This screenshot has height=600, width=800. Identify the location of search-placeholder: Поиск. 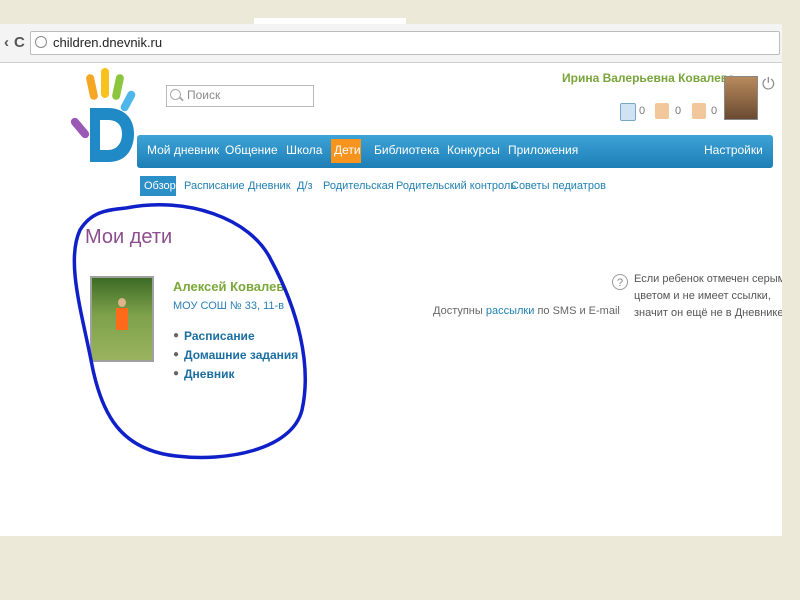
(204, 95).